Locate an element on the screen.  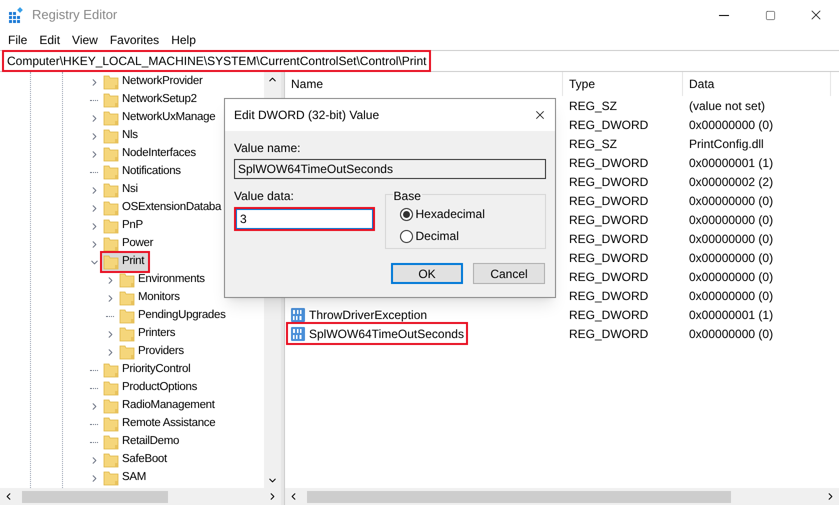
value-data: PrintConfig.dll is located at coordinates (726, 144).